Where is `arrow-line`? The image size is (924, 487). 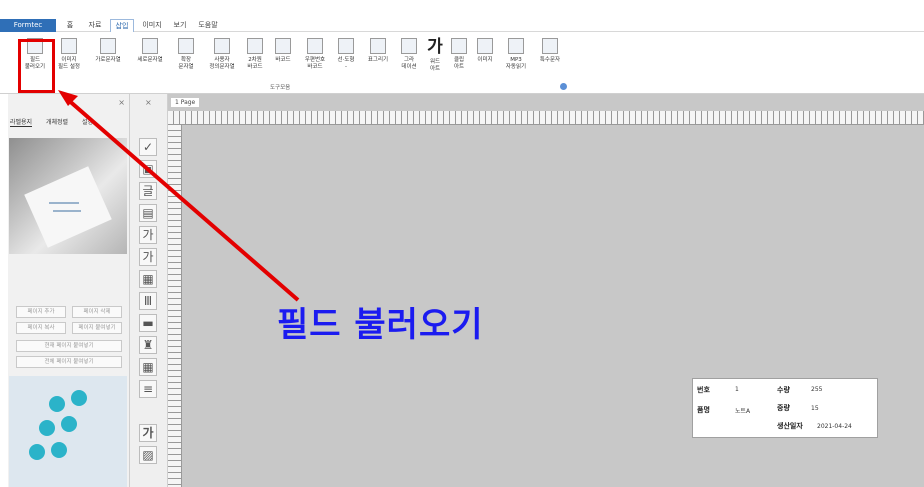 arrow-line is located at coordinates (182, 199).